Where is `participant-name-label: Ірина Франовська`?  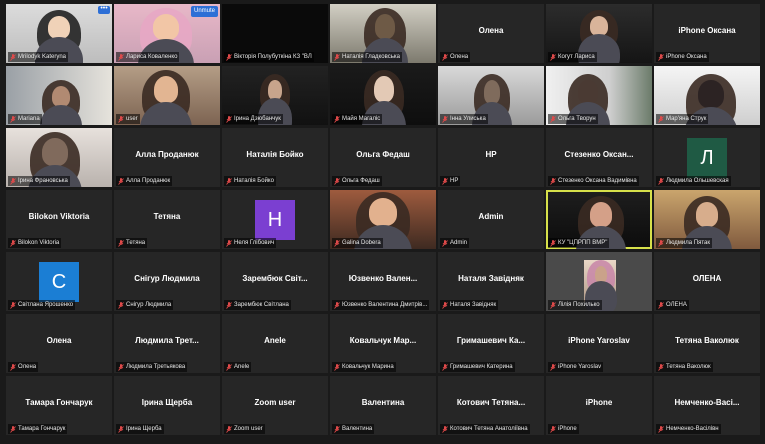 participant-name-label: Ірина Франовська is located at coordinates (39, 181).